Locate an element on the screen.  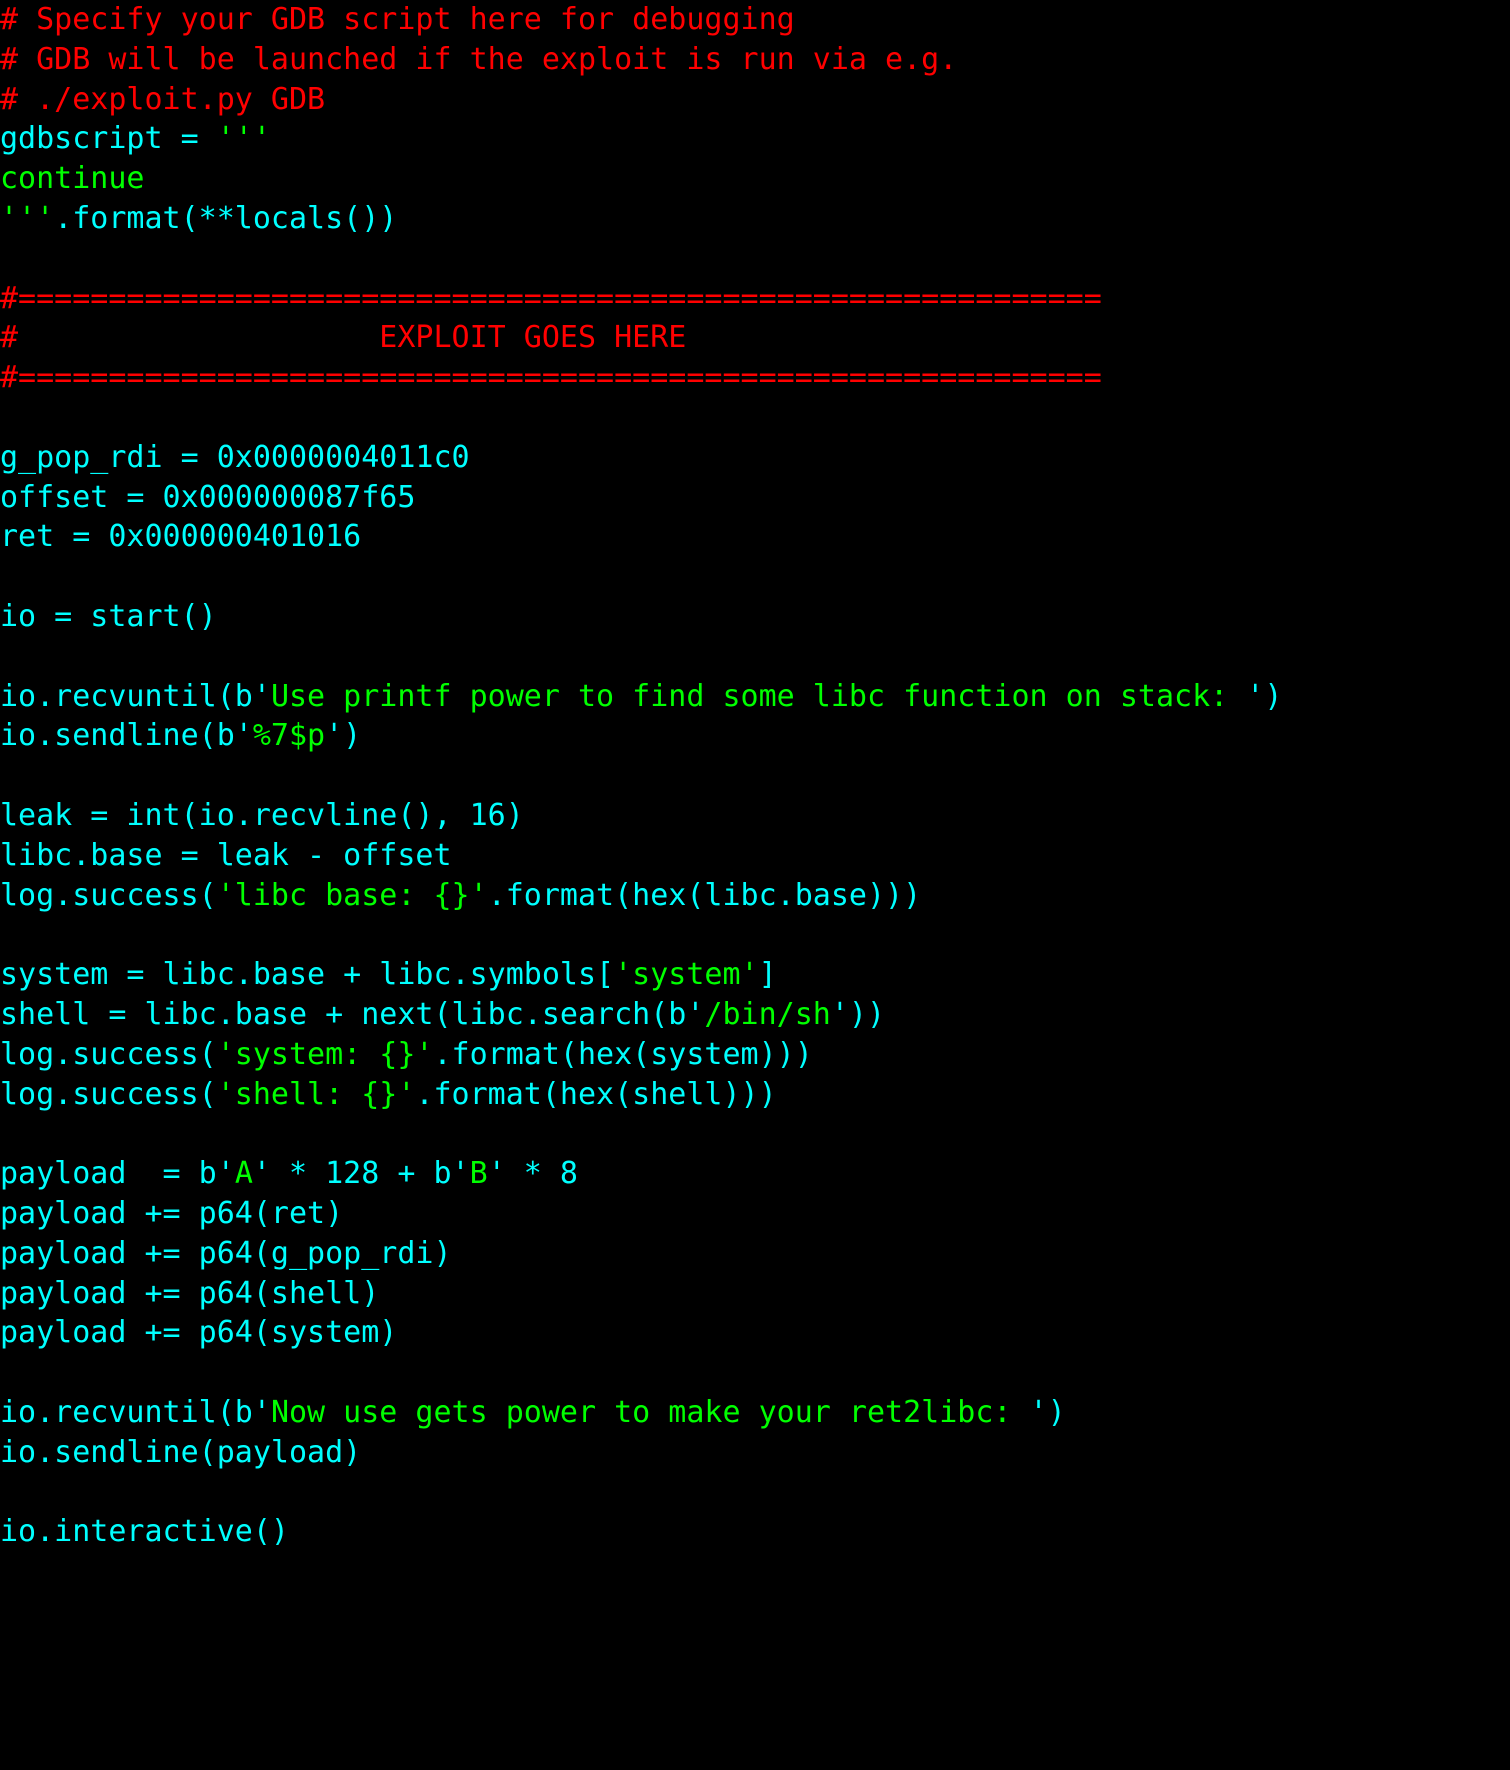
code-token-code: ' * 128 + b' is located at coordinates (361, 1174).